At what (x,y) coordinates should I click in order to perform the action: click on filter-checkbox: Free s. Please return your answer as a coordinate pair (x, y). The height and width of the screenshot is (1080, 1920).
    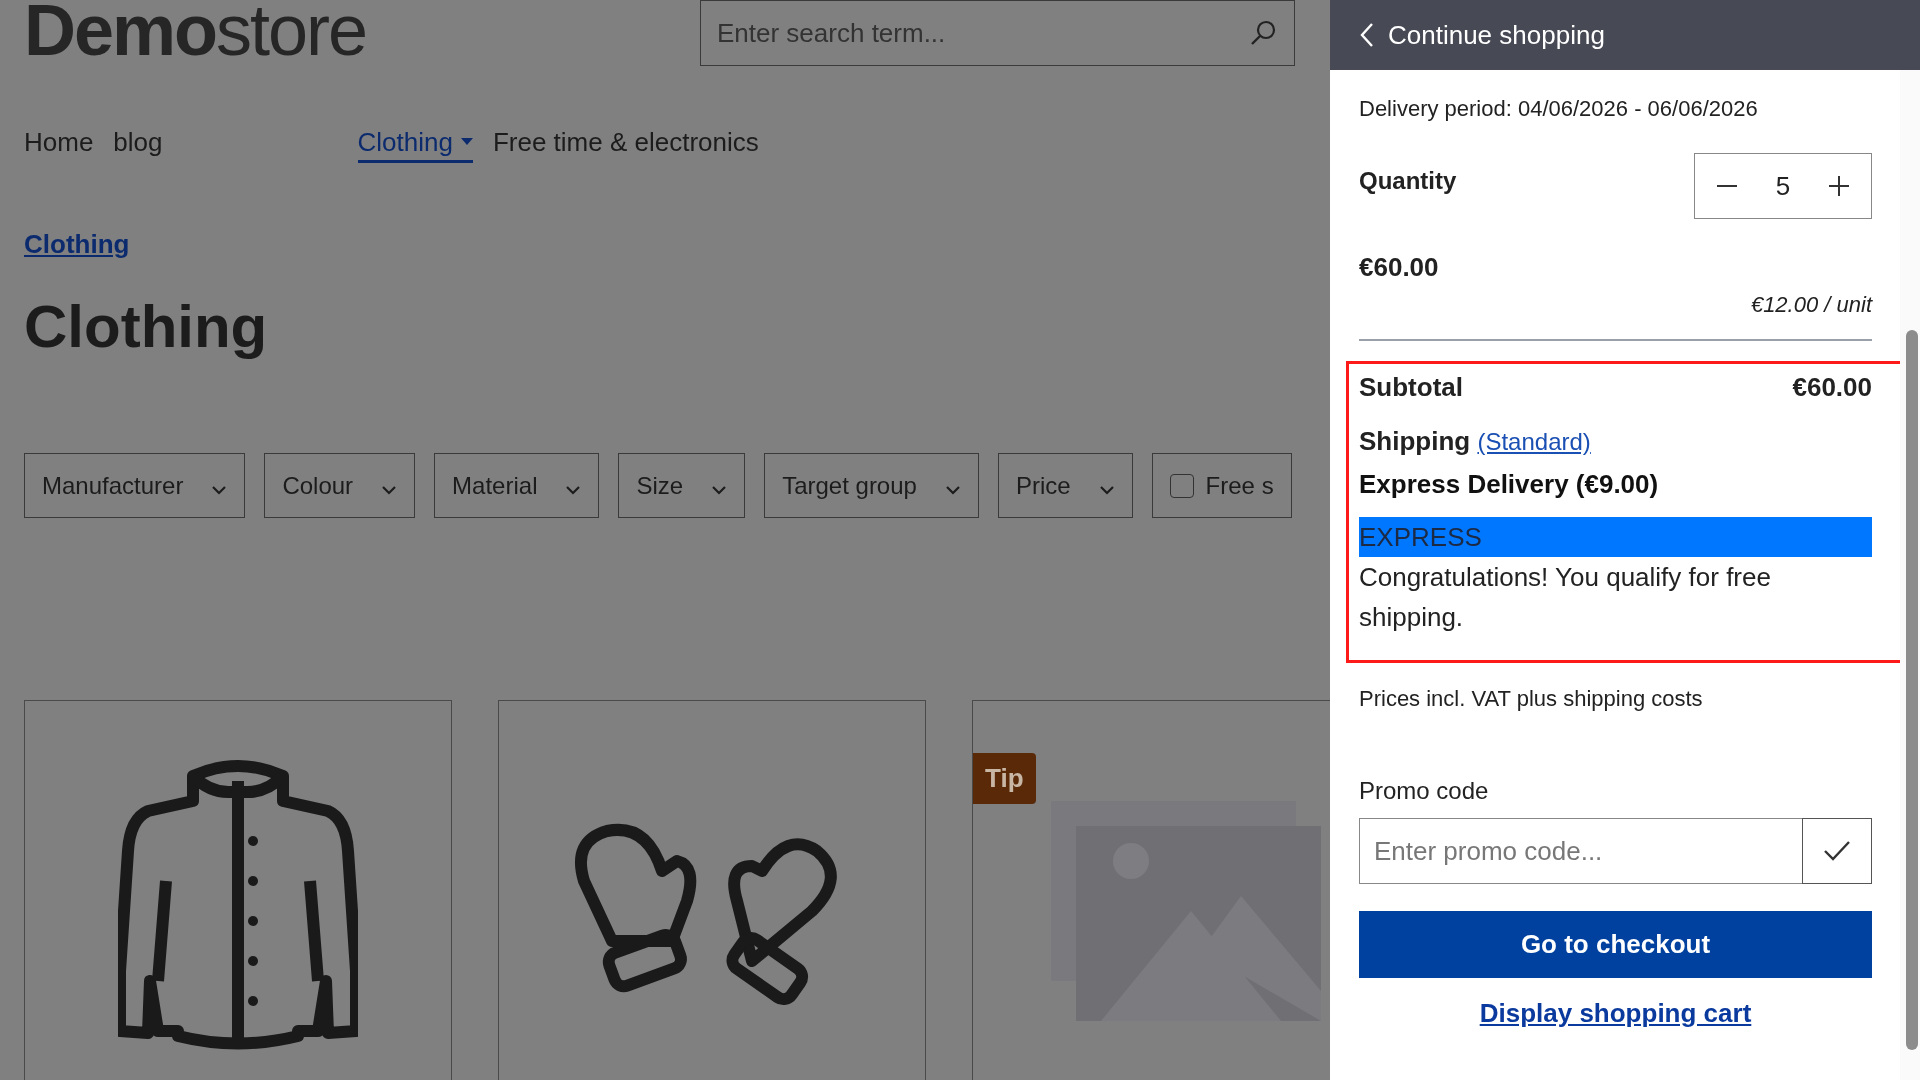
    Looking at the image, I should click on (1221, 485).